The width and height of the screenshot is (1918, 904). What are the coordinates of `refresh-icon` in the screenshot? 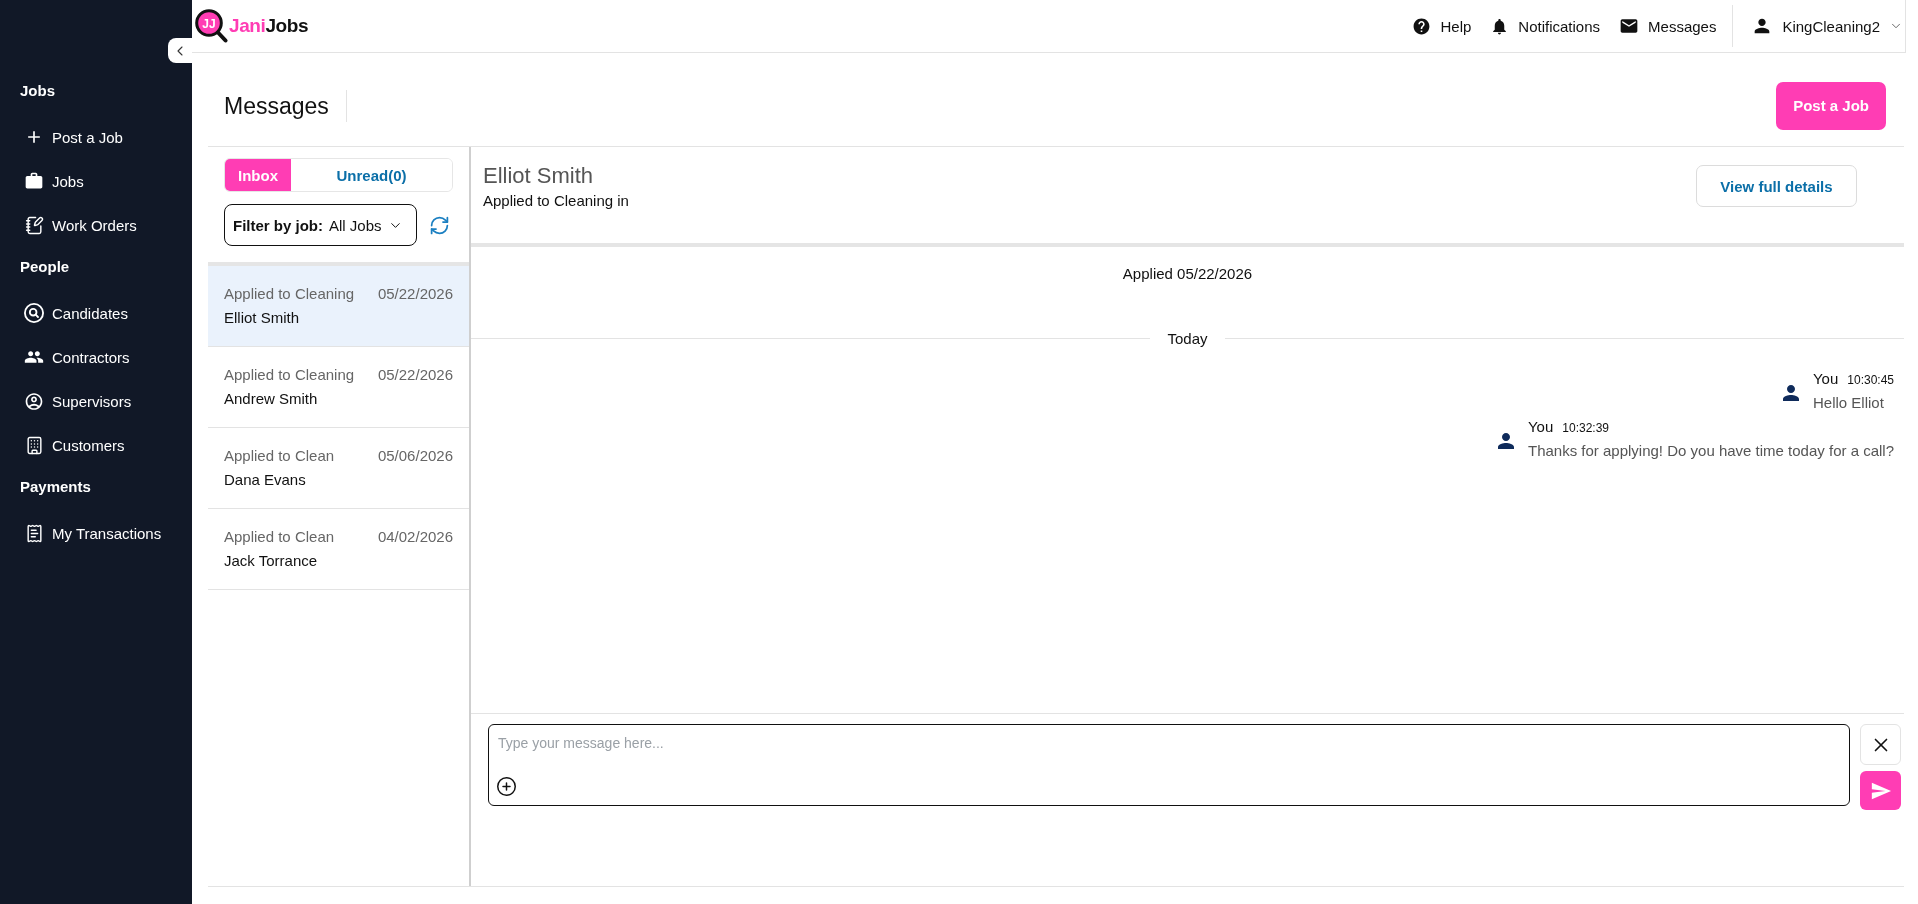 It's located at (439, 225).